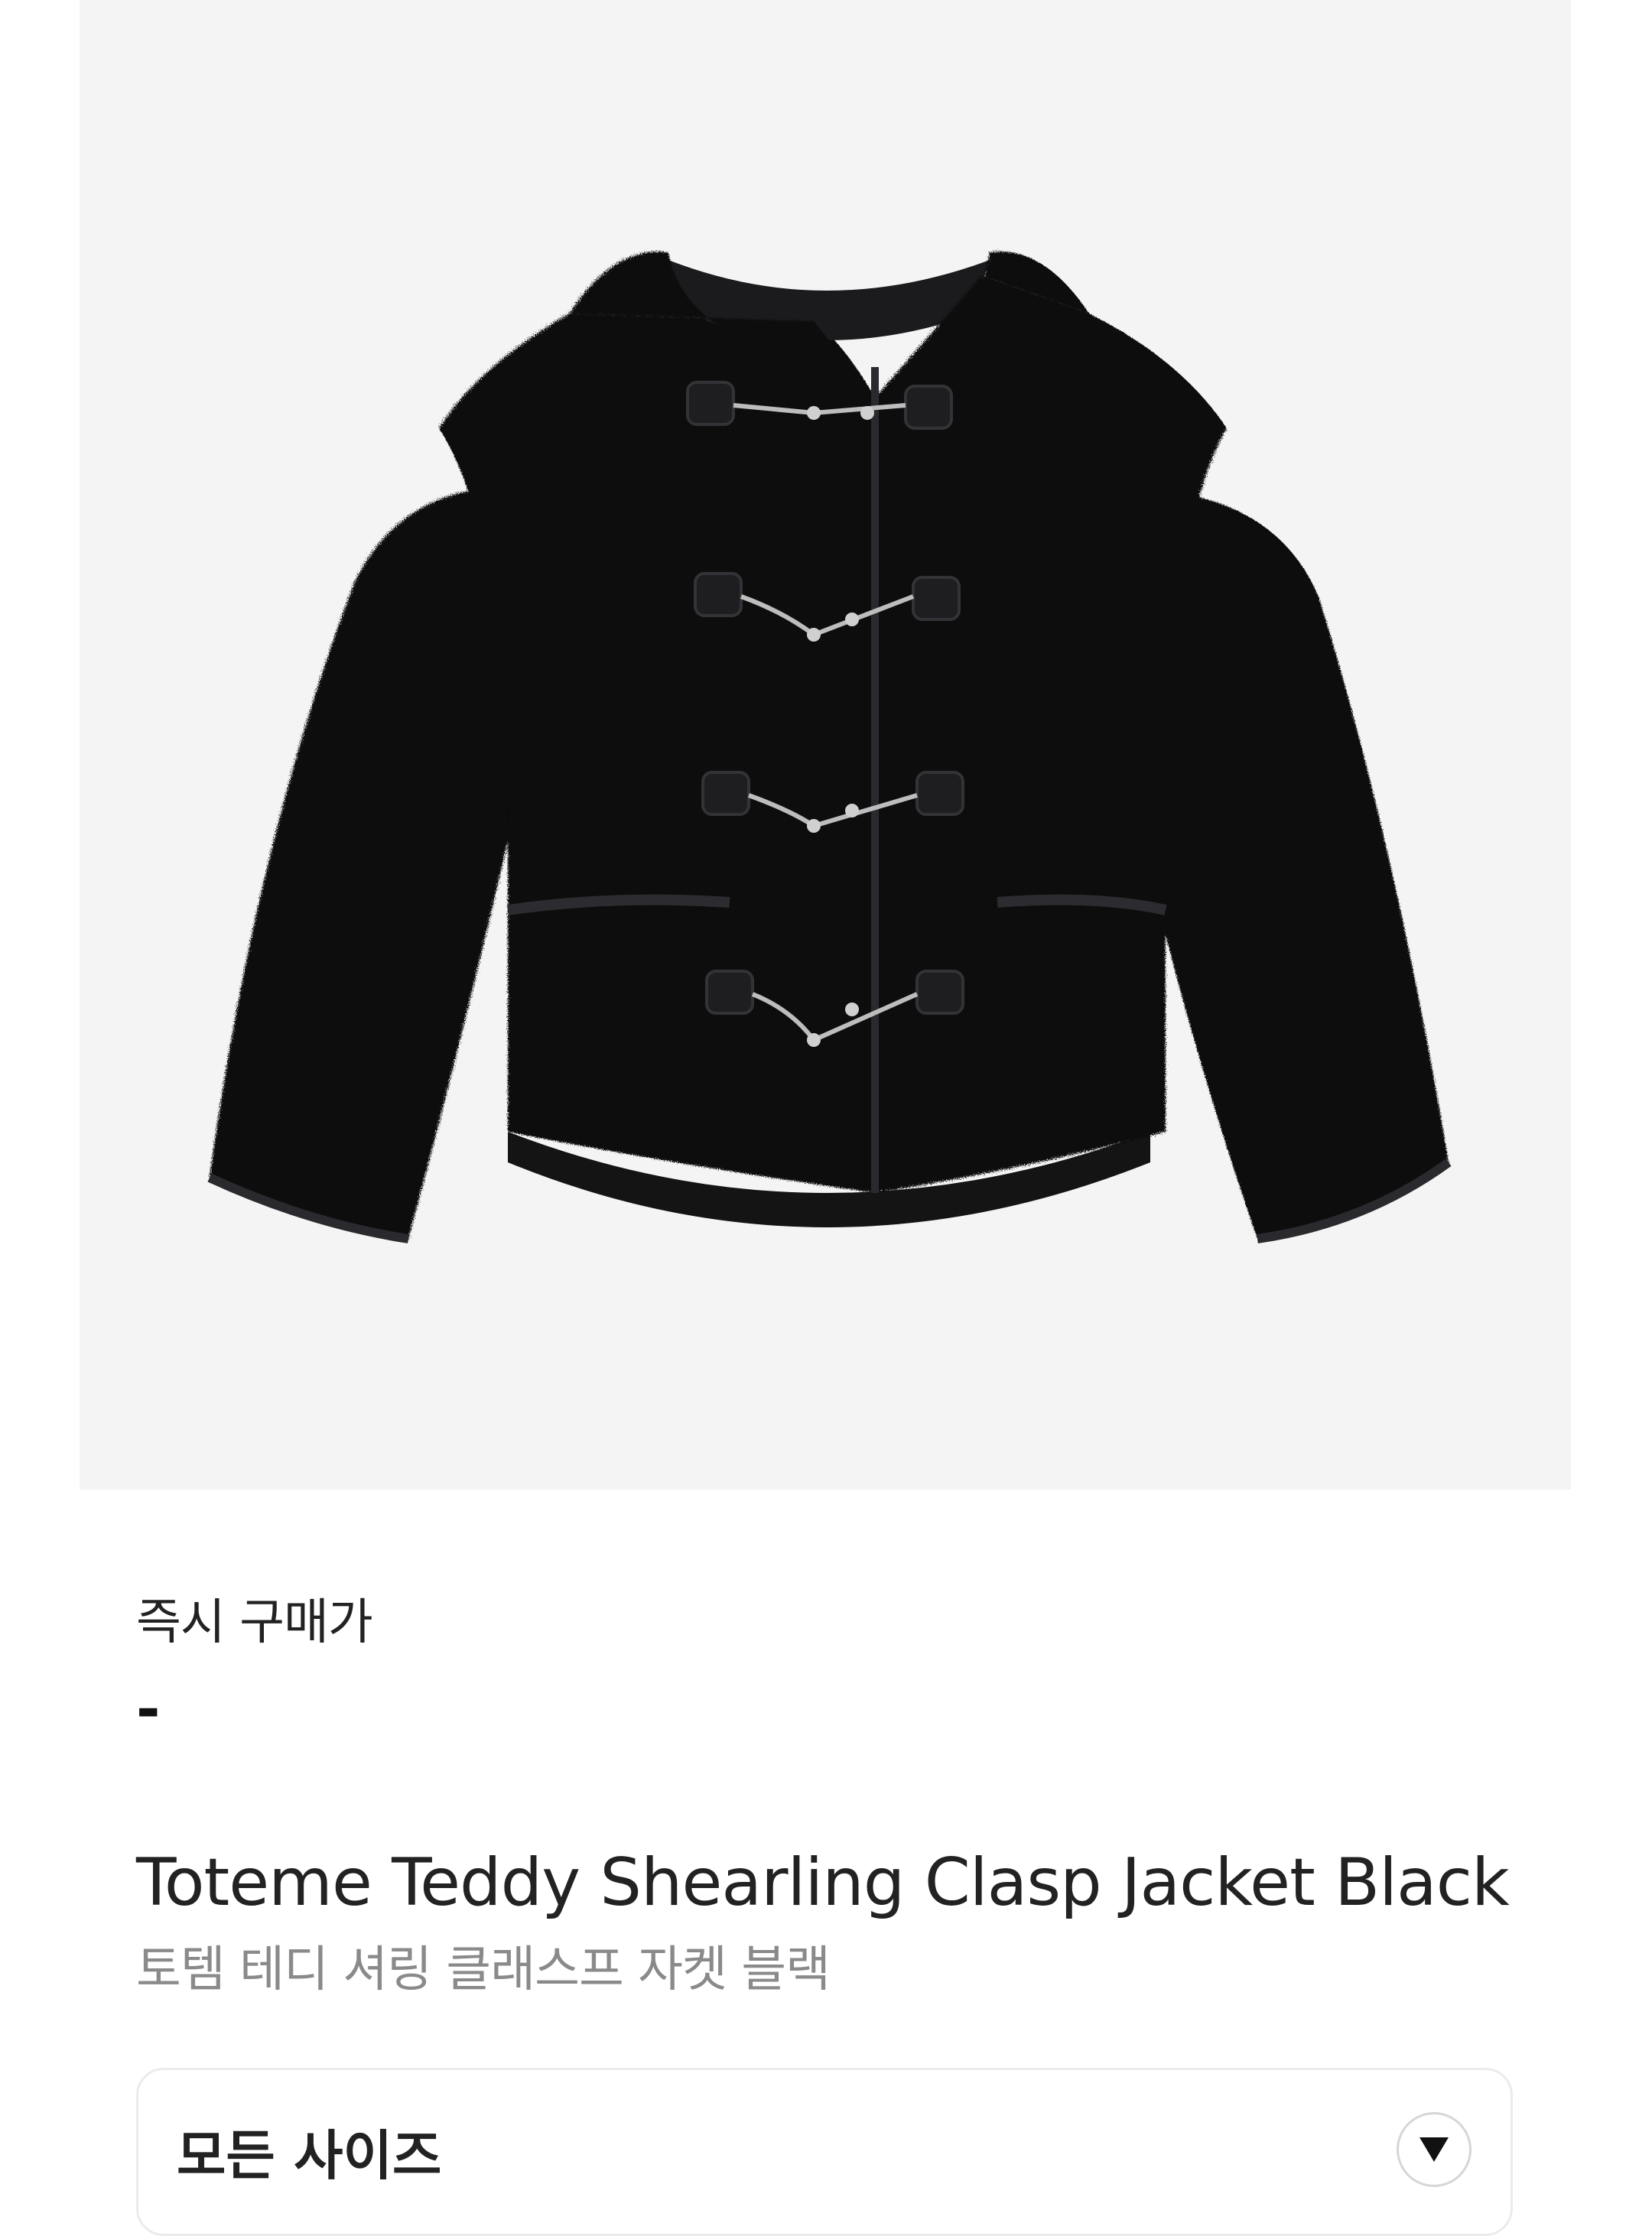 The height and width of the screenshot is (2236, 1652). I want to click on instant-buy-price-value: -, so click(149, 1709).